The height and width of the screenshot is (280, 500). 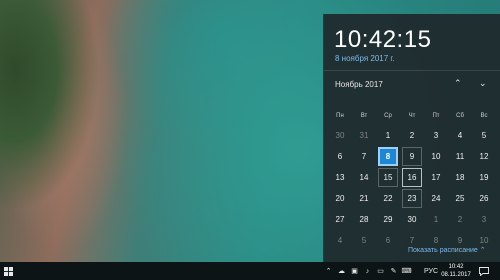 I want to click on weekday-label: Ср, so click(x=388, y=116).